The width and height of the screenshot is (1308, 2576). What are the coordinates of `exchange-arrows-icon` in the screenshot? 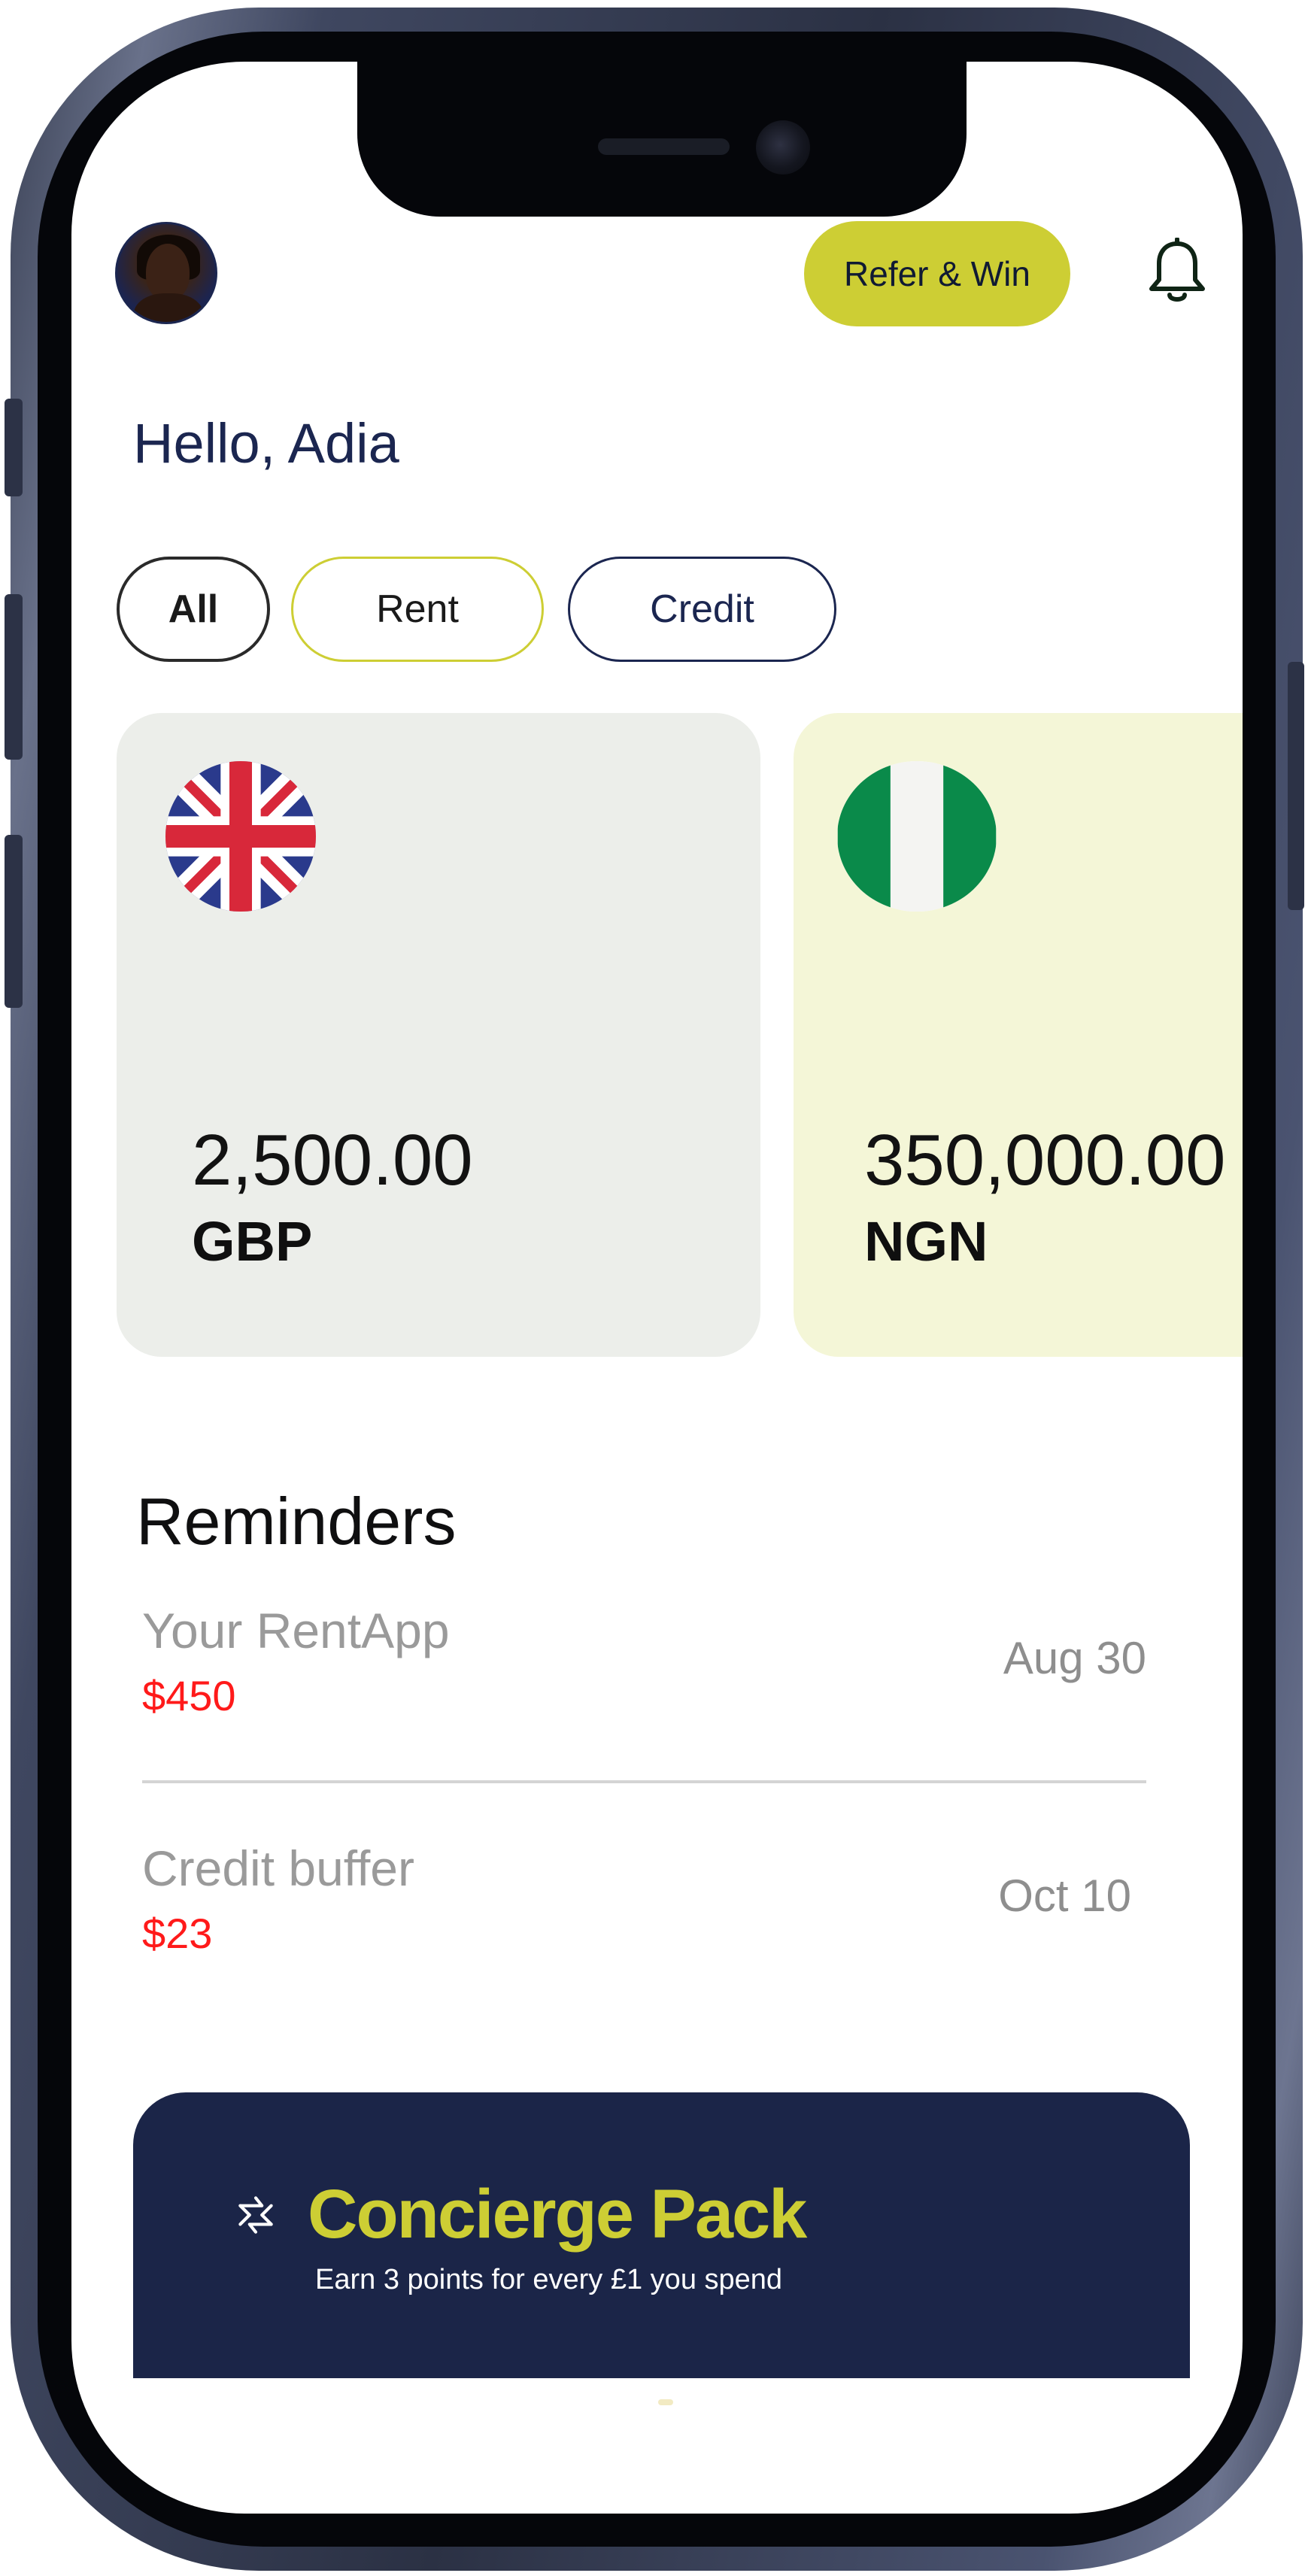 It's located at (256, 2215).